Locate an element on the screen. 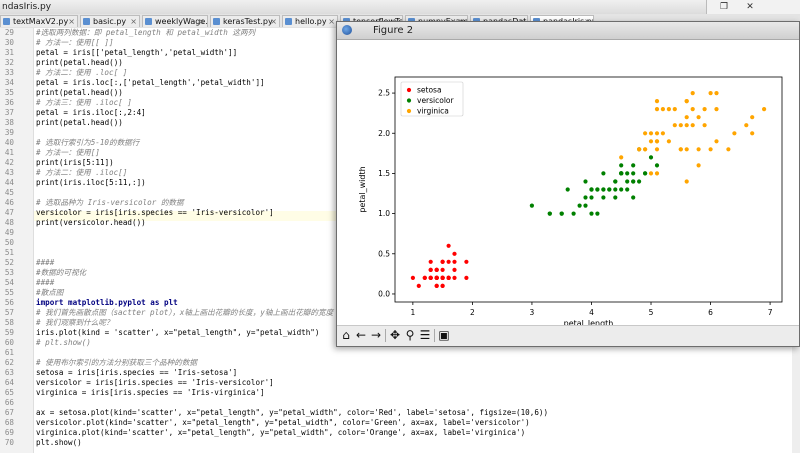 This screenshot has height=453, width=800. y-tick-label: 0.0 is located at coordinates (384, 294).